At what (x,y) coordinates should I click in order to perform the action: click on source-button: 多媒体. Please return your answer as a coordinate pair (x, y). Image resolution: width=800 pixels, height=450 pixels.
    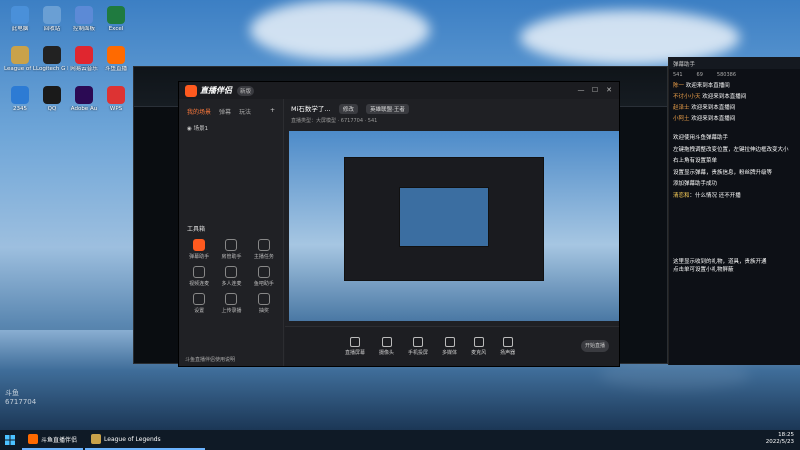
    Looking at the image, I should click on (449, 346).